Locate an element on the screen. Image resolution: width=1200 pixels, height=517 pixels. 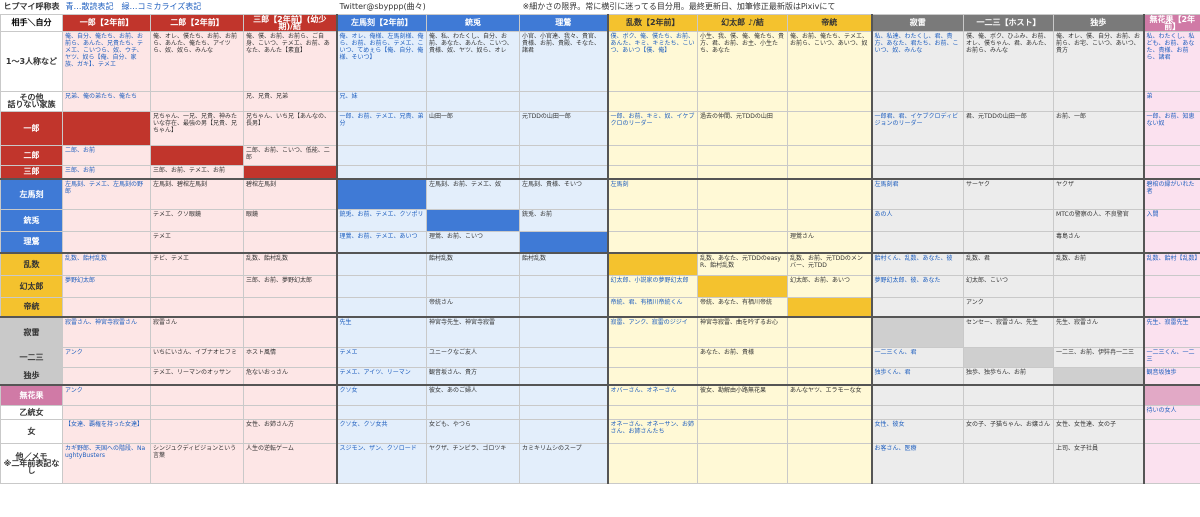
table-cell: 女性、お姉さん方 is located at coordinates (290, 431).